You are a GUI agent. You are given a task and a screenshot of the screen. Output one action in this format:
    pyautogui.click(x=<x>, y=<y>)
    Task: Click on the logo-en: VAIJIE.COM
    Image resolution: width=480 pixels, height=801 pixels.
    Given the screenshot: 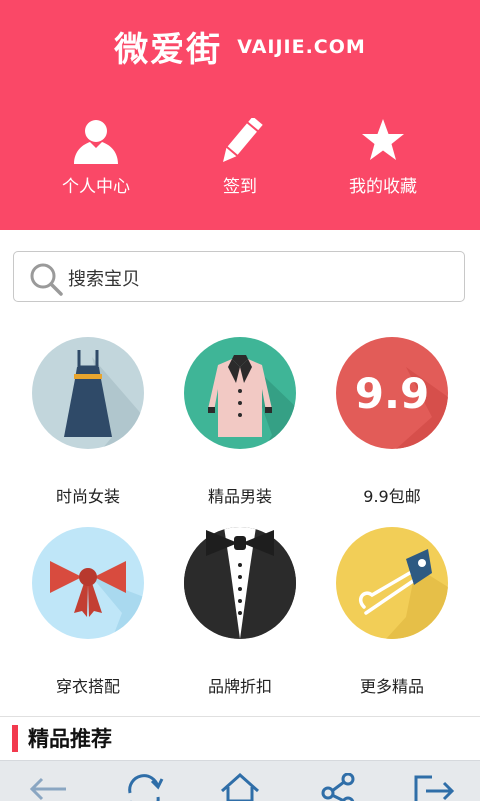 What is the action you would take?
    pyautogui.click(x=301, y=46)
    